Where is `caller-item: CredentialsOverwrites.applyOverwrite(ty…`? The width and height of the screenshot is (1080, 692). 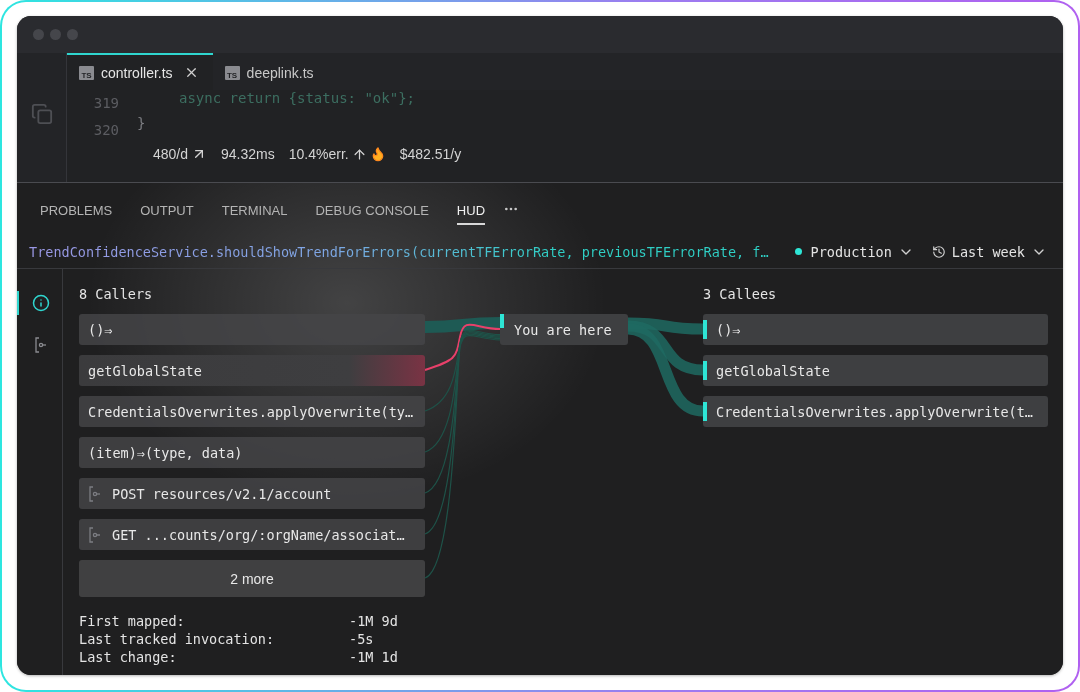
caller-item: CredentialsOverwrites.applyOverwrite(ty… is located at coordinates (252, 411).